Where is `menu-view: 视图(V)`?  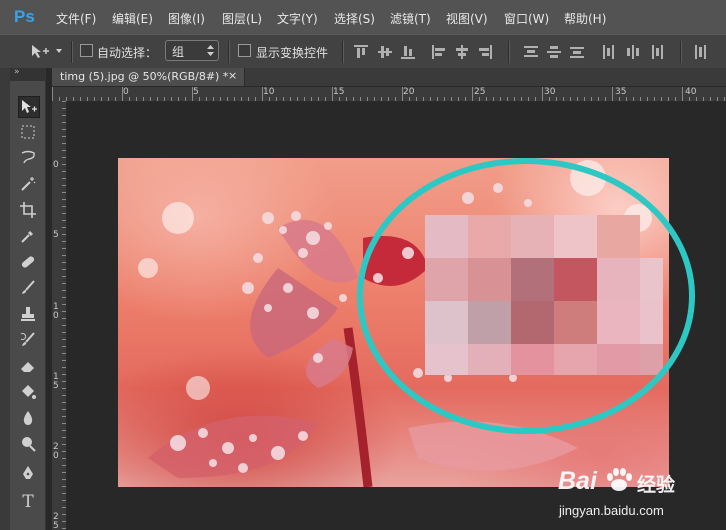 menu-view: 视图(V) is located at coordinates (467, 18).